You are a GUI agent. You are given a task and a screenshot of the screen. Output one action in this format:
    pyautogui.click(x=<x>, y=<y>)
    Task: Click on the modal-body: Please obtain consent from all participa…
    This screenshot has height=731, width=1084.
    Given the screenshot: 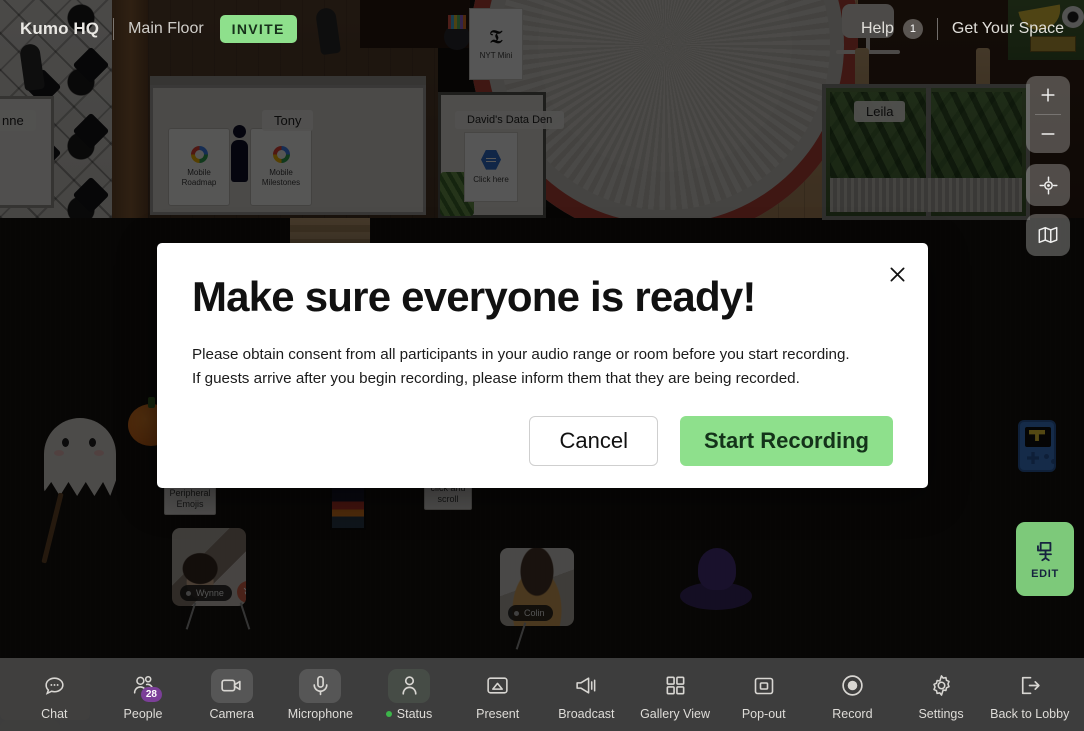 What is the action you would take?
    pyautogui.click(x=545, y=366)
    